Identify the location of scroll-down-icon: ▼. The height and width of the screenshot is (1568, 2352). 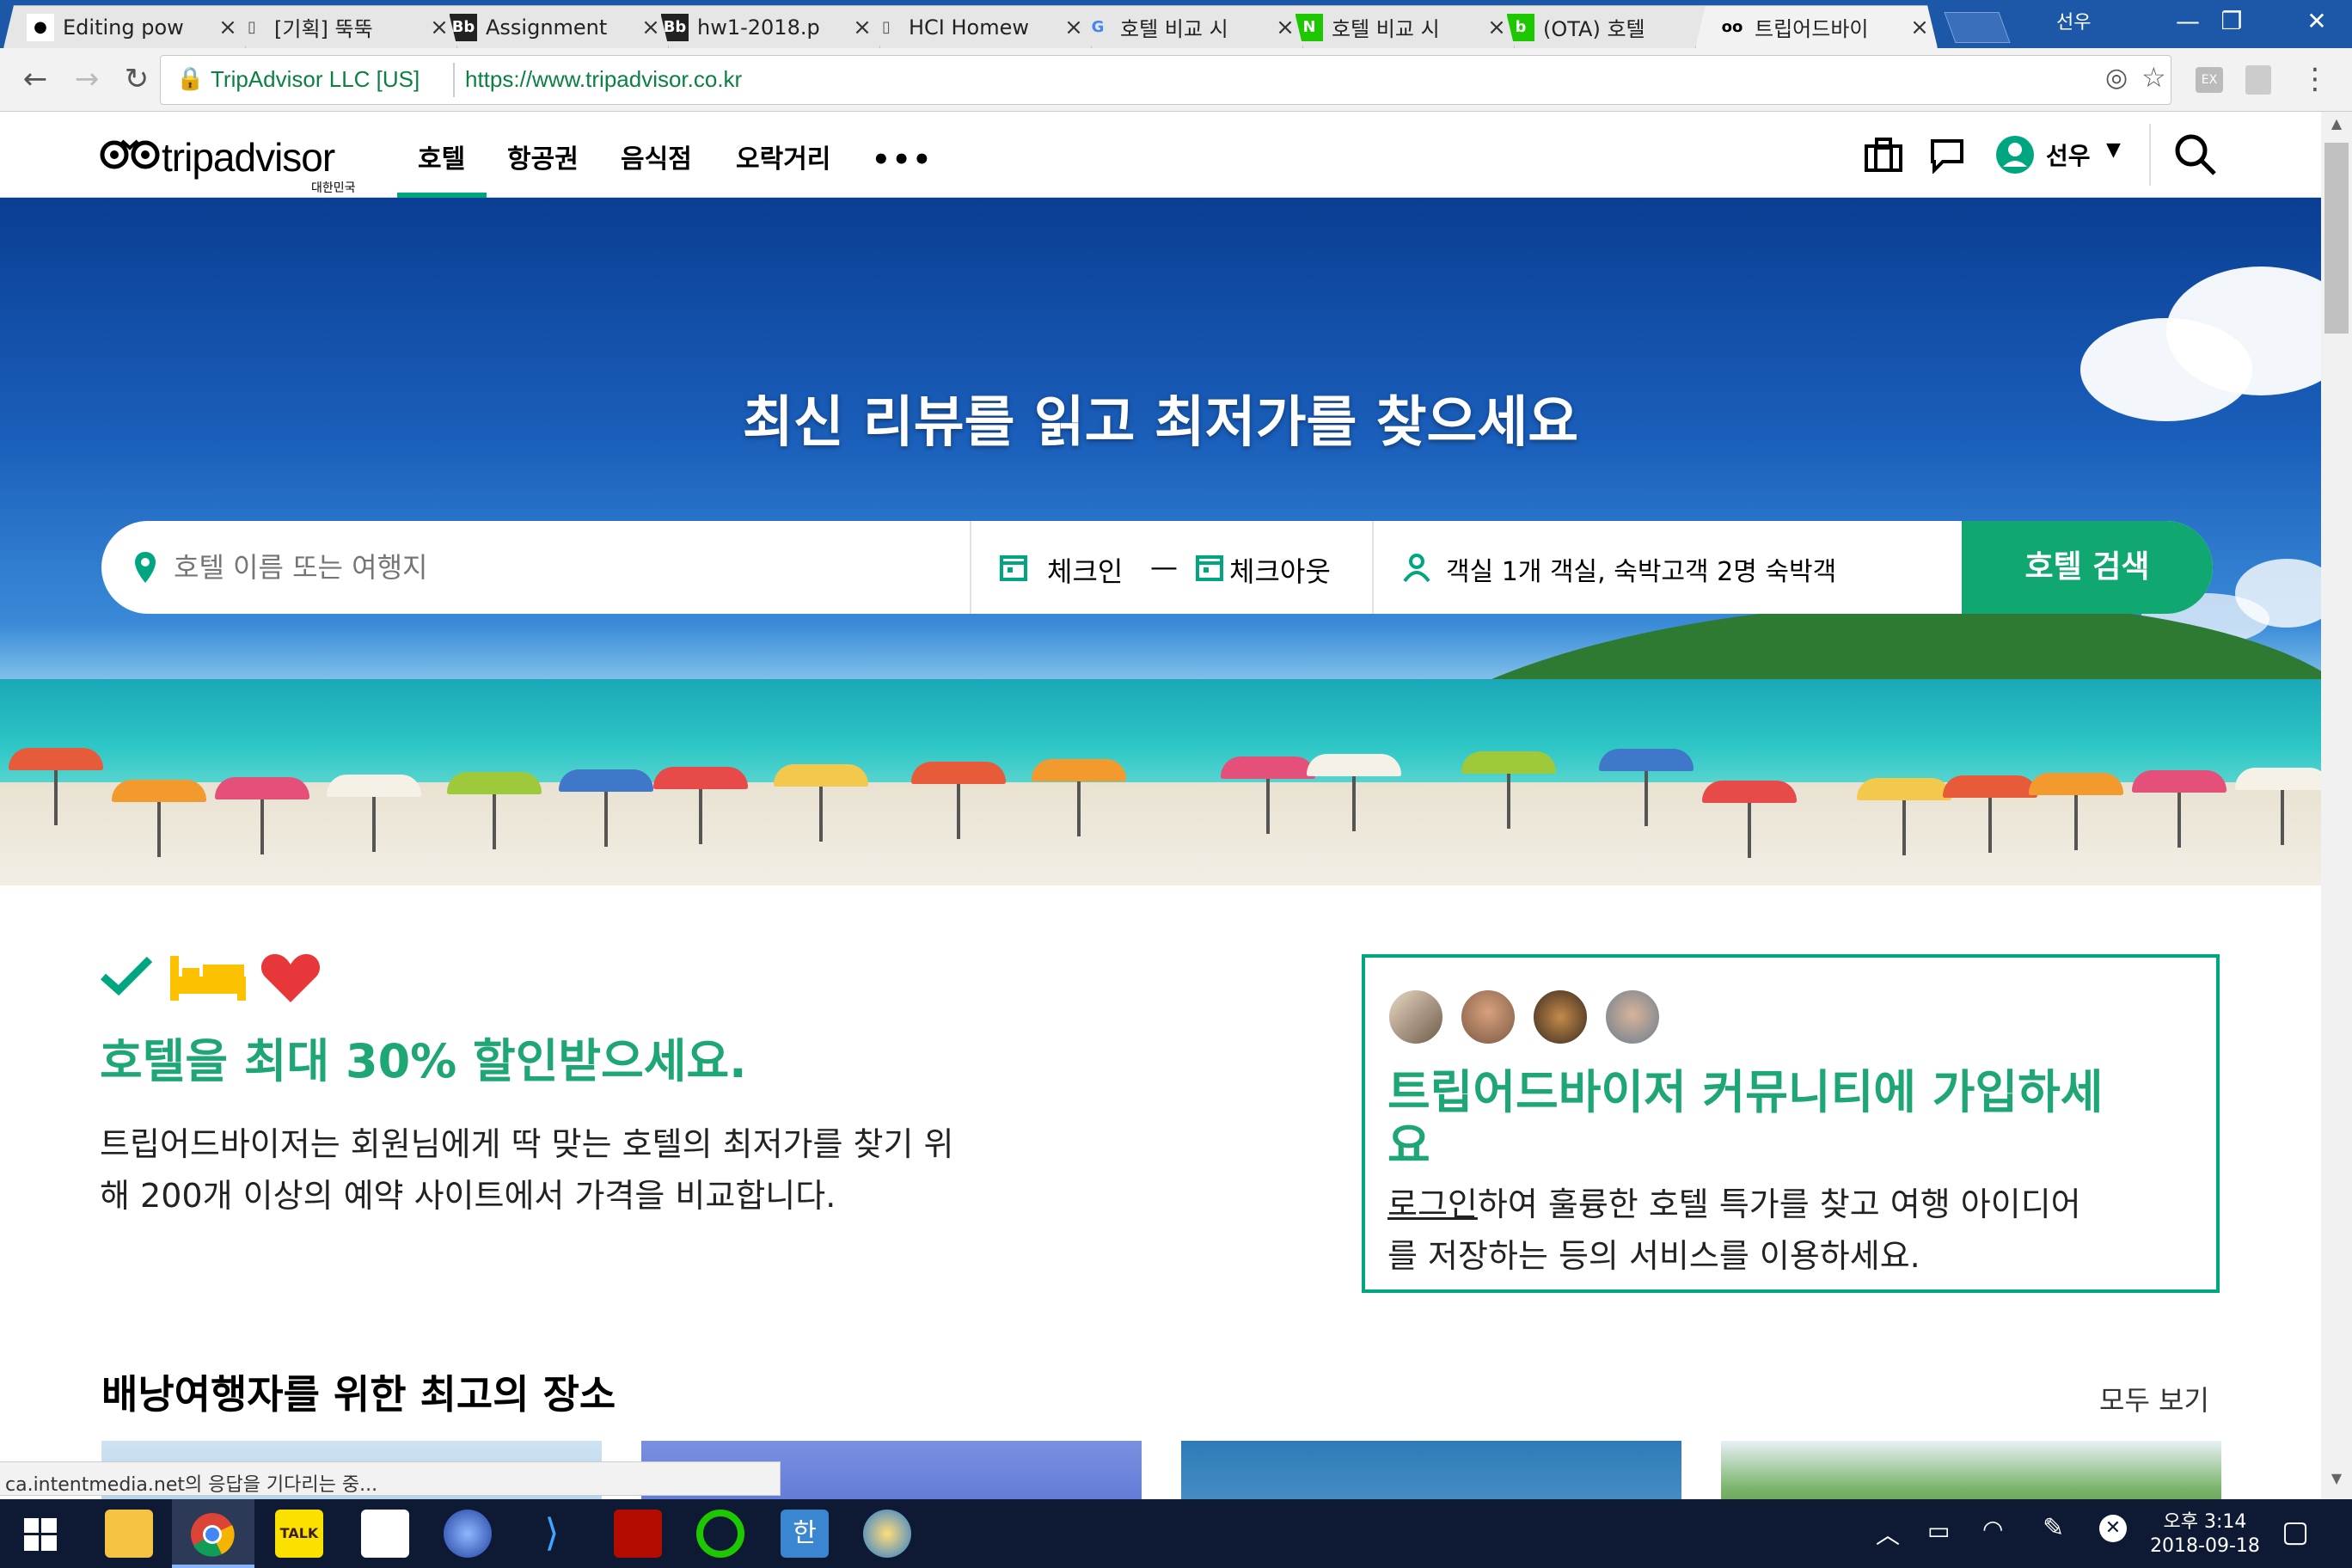
(2336, 1478).